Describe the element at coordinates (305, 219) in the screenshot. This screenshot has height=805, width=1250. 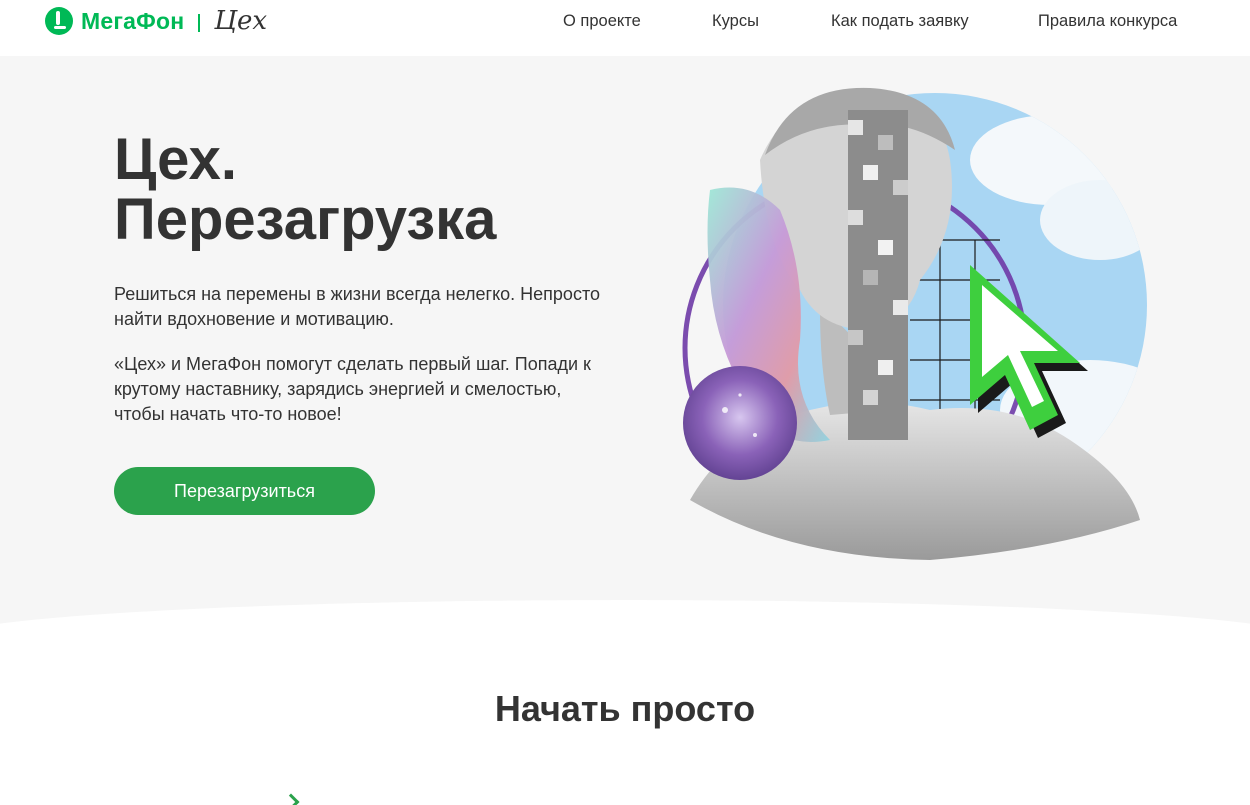
I see `hero-title-line2: Перезагрузка` at that location.